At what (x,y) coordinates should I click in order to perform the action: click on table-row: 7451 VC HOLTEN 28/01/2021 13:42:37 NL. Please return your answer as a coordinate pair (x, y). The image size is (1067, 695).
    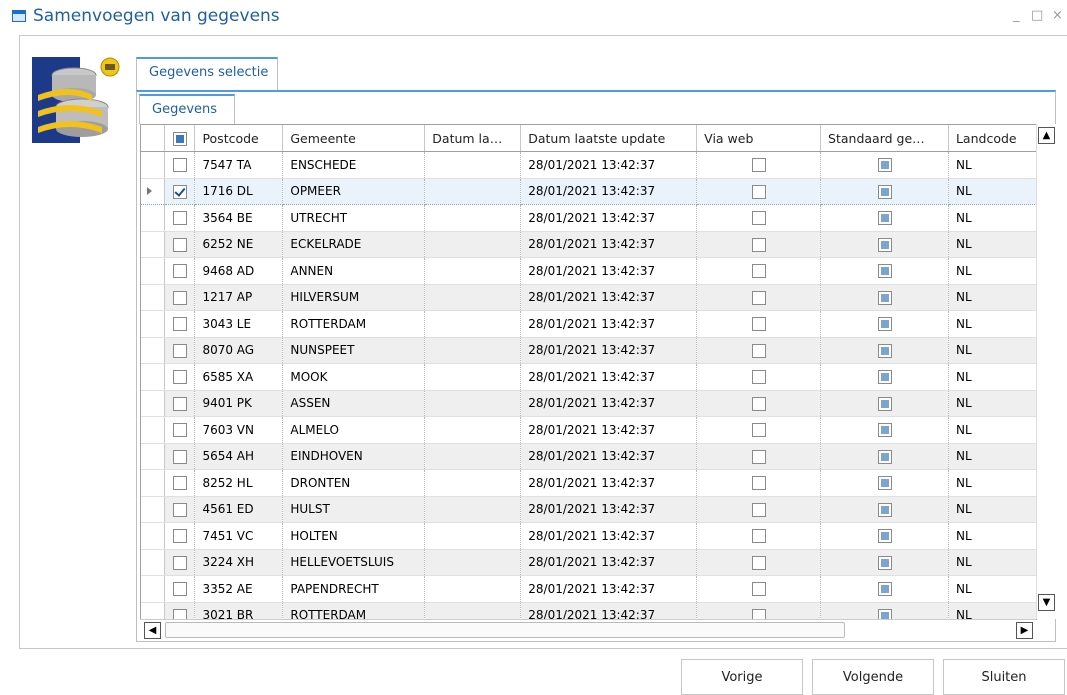
    Looking at the image, I should click on (589, 536).